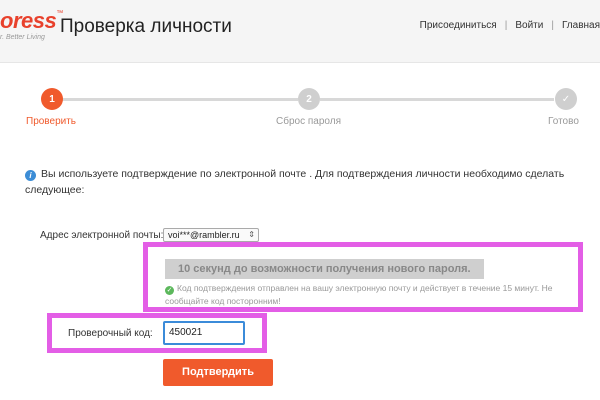  What do you see at coordinates (218, 372) in the screenshot?
I see `confirm-button: Подтвердить` at bounding box center [218, 372].